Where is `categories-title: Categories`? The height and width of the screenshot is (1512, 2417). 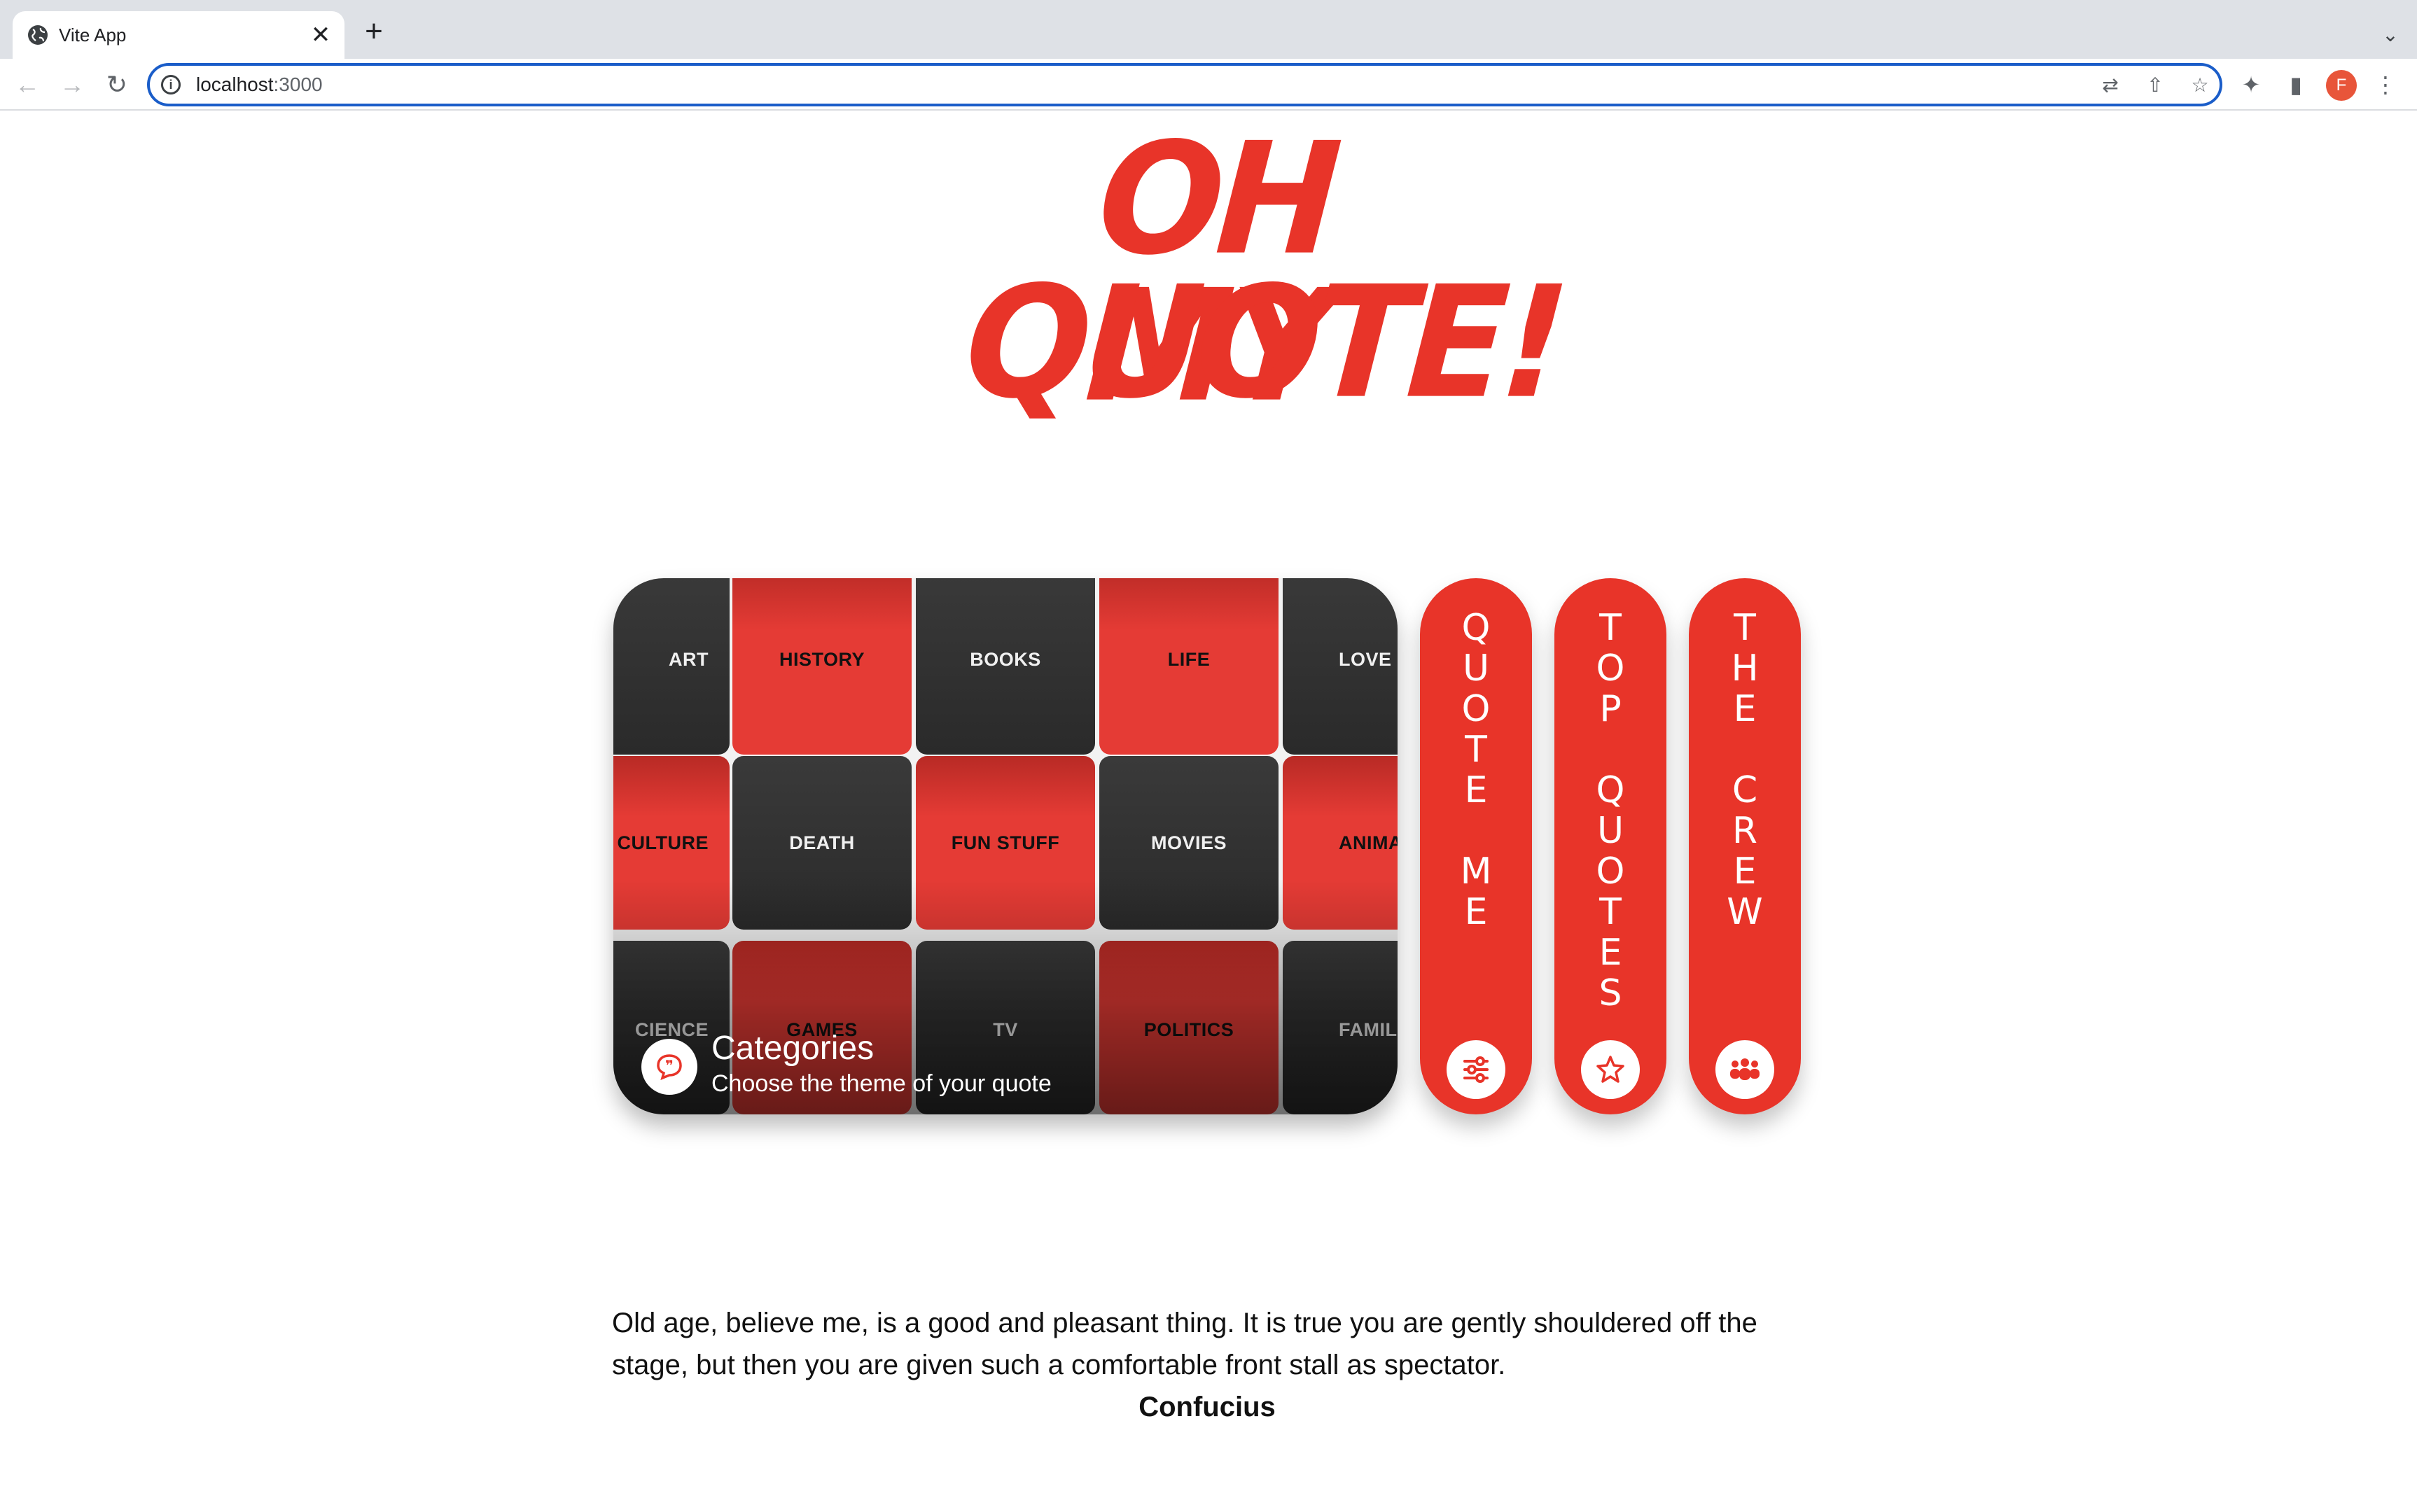
categories-title: Categories is located at coordinates (793, 1048).